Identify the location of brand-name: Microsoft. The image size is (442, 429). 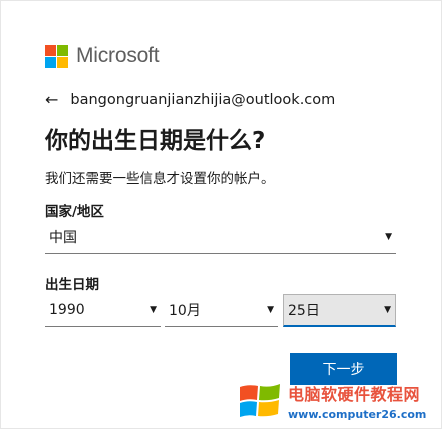
(118, 55).